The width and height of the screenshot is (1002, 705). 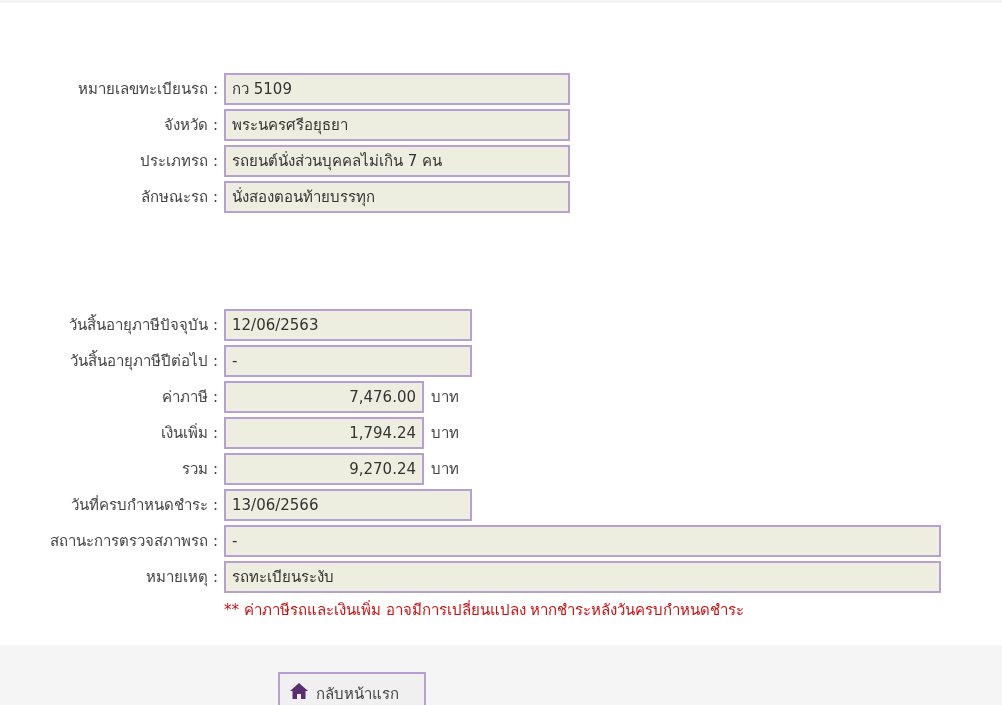 What do you see at coordinates (148, 89) in the screenshot?
I see `field-label: หมายเลขทะเบียนรถ :` at bounding box center [148, 89].